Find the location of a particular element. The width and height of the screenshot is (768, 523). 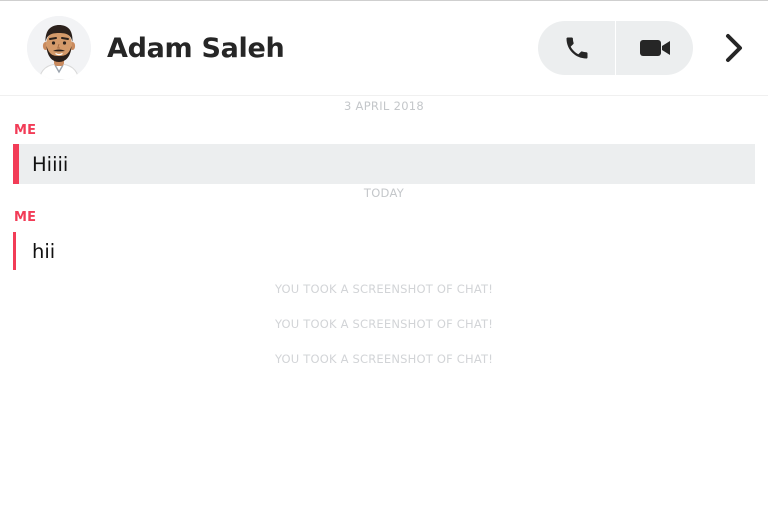

call-button-group is located at coordinates (615, 48).